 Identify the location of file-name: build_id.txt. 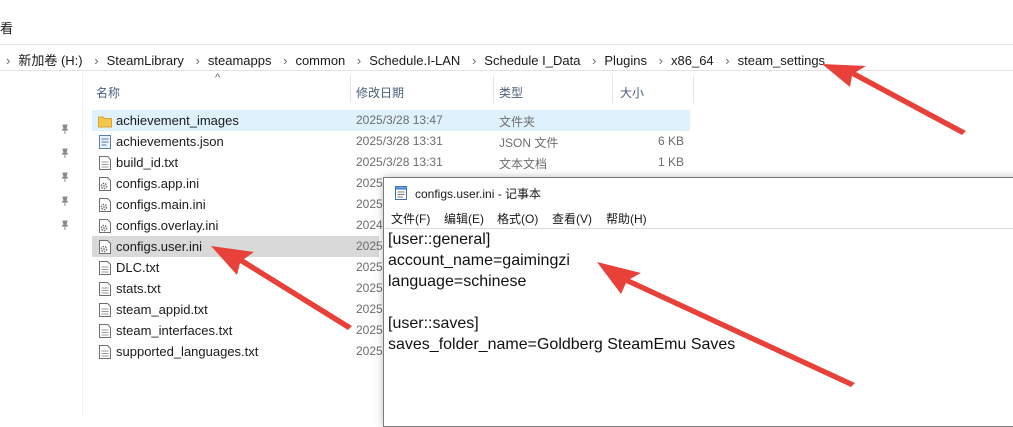
(147, 162).